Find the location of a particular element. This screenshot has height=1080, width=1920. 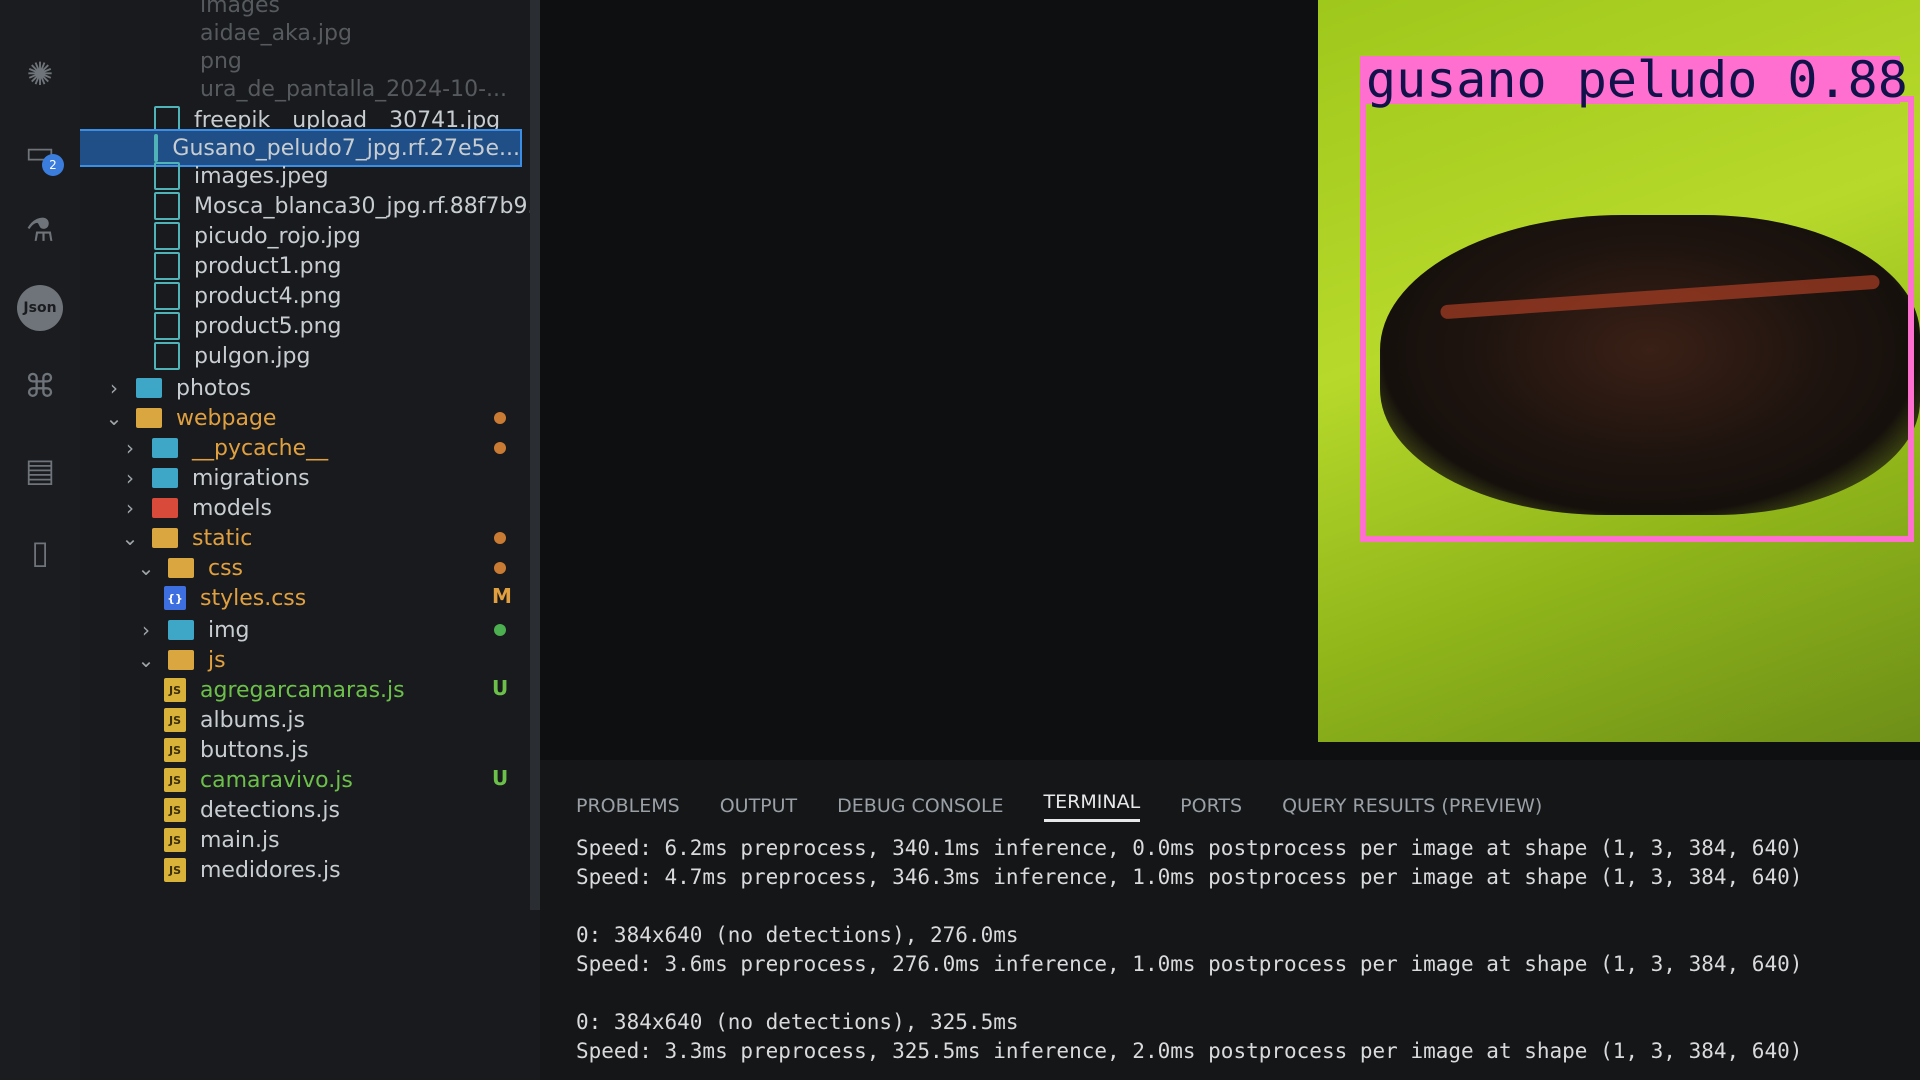

git-status-letter: M is located at coordinates (502, 596).